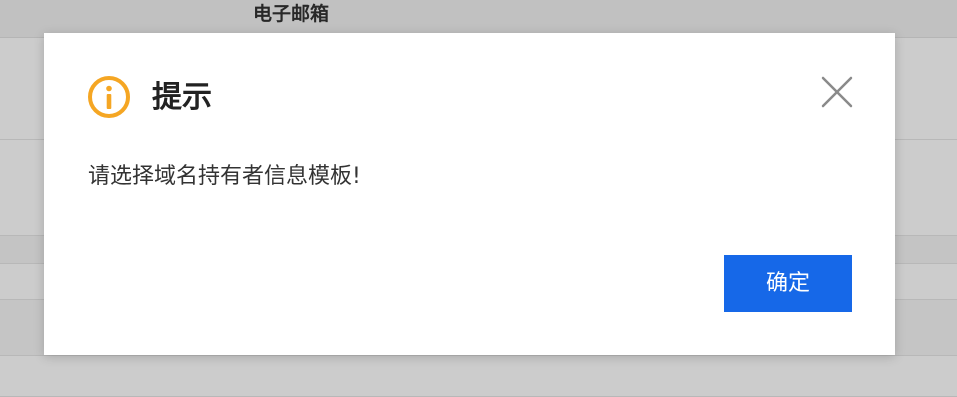 The image size is (957, 397). Describe the element at coordinates (109, 97) in the screenshot. I see `info-icon` at that location.